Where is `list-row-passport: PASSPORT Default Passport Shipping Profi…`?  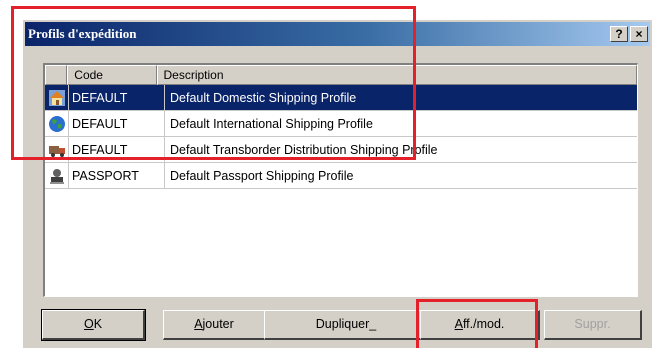 list-row-passport: PASSPORT Default Passport Shipping Profi… is located at coordinates (341, 175).